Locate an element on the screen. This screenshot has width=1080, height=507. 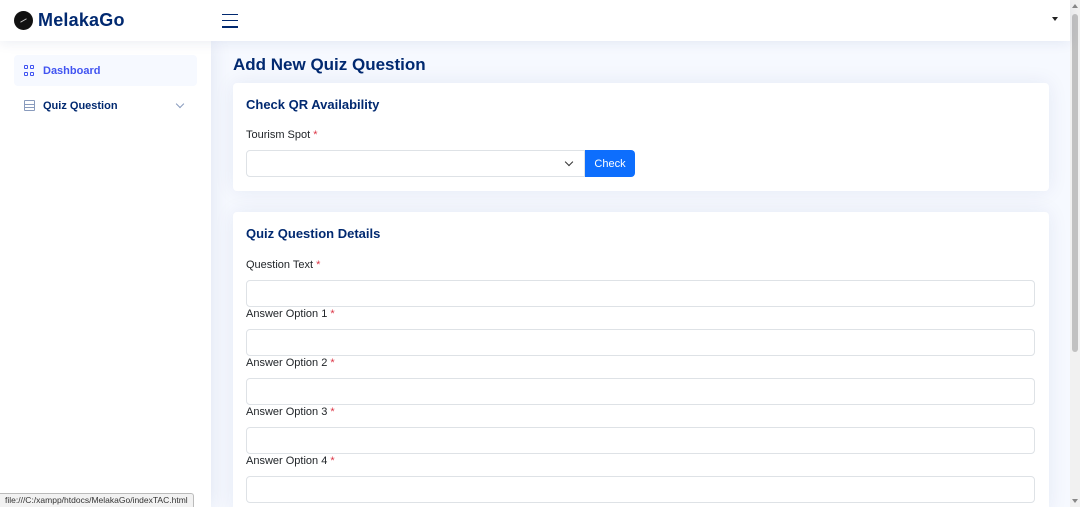
label-text: Answer Option 1 is located at coordinates (287, 314).